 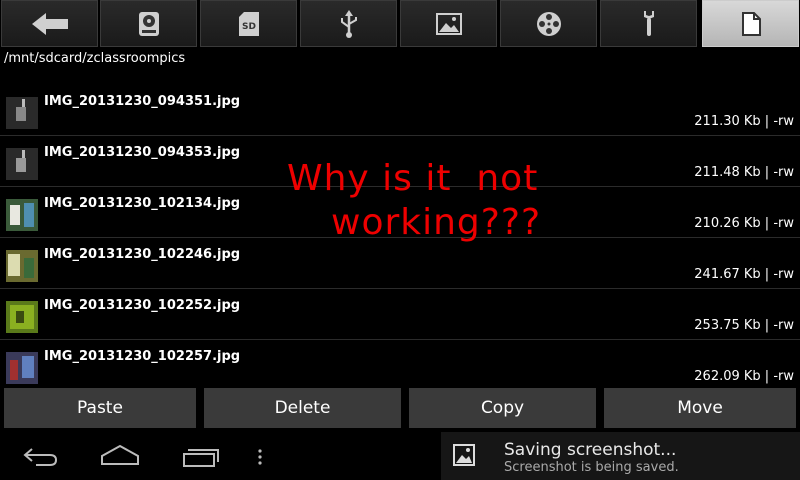 I want to click on usb-button, so click(x=348, y=23).